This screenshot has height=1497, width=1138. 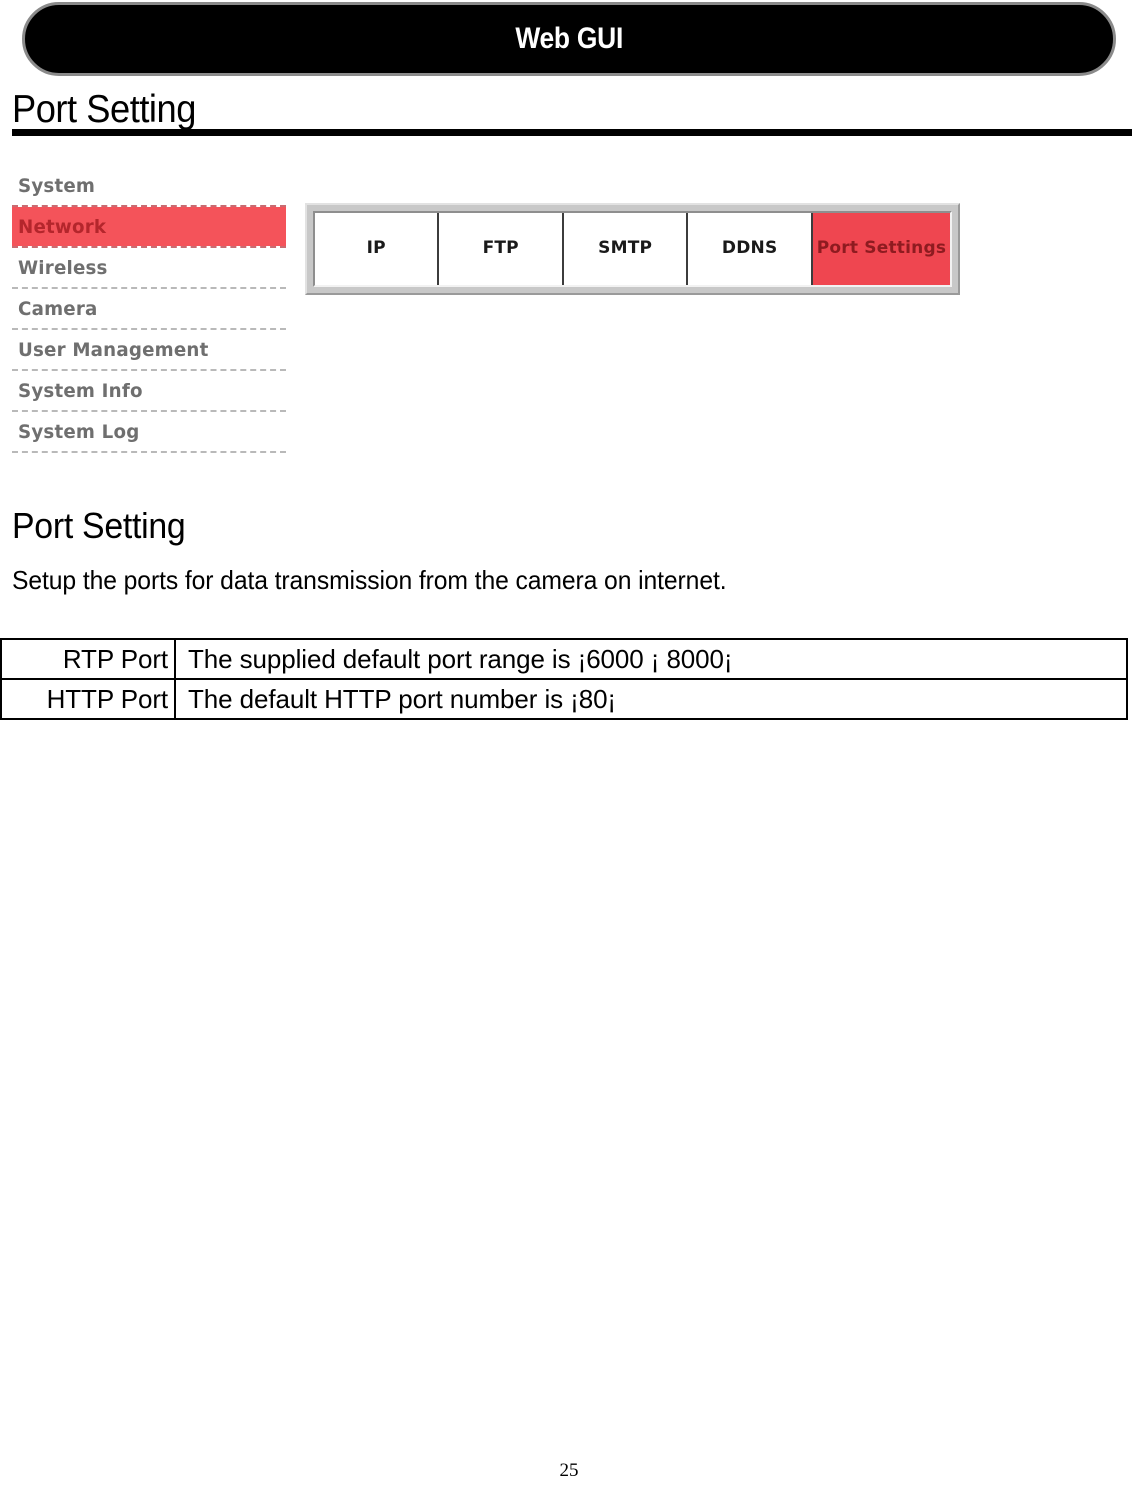 What do you see at coordinates (88, 659) in the screenshot?
I see `table-cell-label: RTP Port` at bounding box center [88, 659].